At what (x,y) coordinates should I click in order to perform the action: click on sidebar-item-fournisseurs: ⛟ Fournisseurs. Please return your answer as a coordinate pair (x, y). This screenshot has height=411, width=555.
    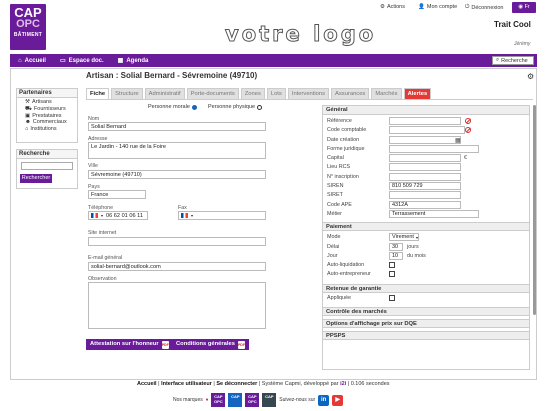
    Looking at the image, I should click on (47, 109).